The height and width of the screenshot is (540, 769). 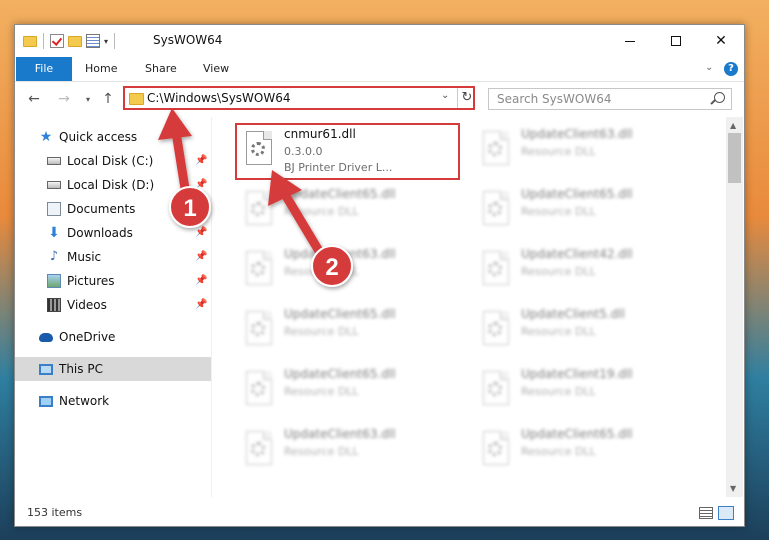 What do you see at coordinates (554, 99) in the screenshot?
I see `search-placeholder: Search SysWOW64` at bounding box center [554, 99].